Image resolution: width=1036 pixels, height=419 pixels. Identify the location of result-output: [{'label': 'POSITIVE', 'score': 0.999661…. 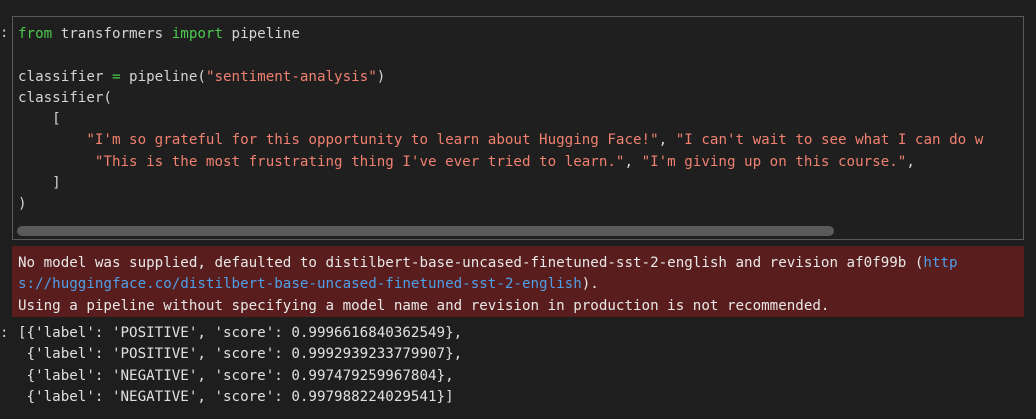
(240, 365).